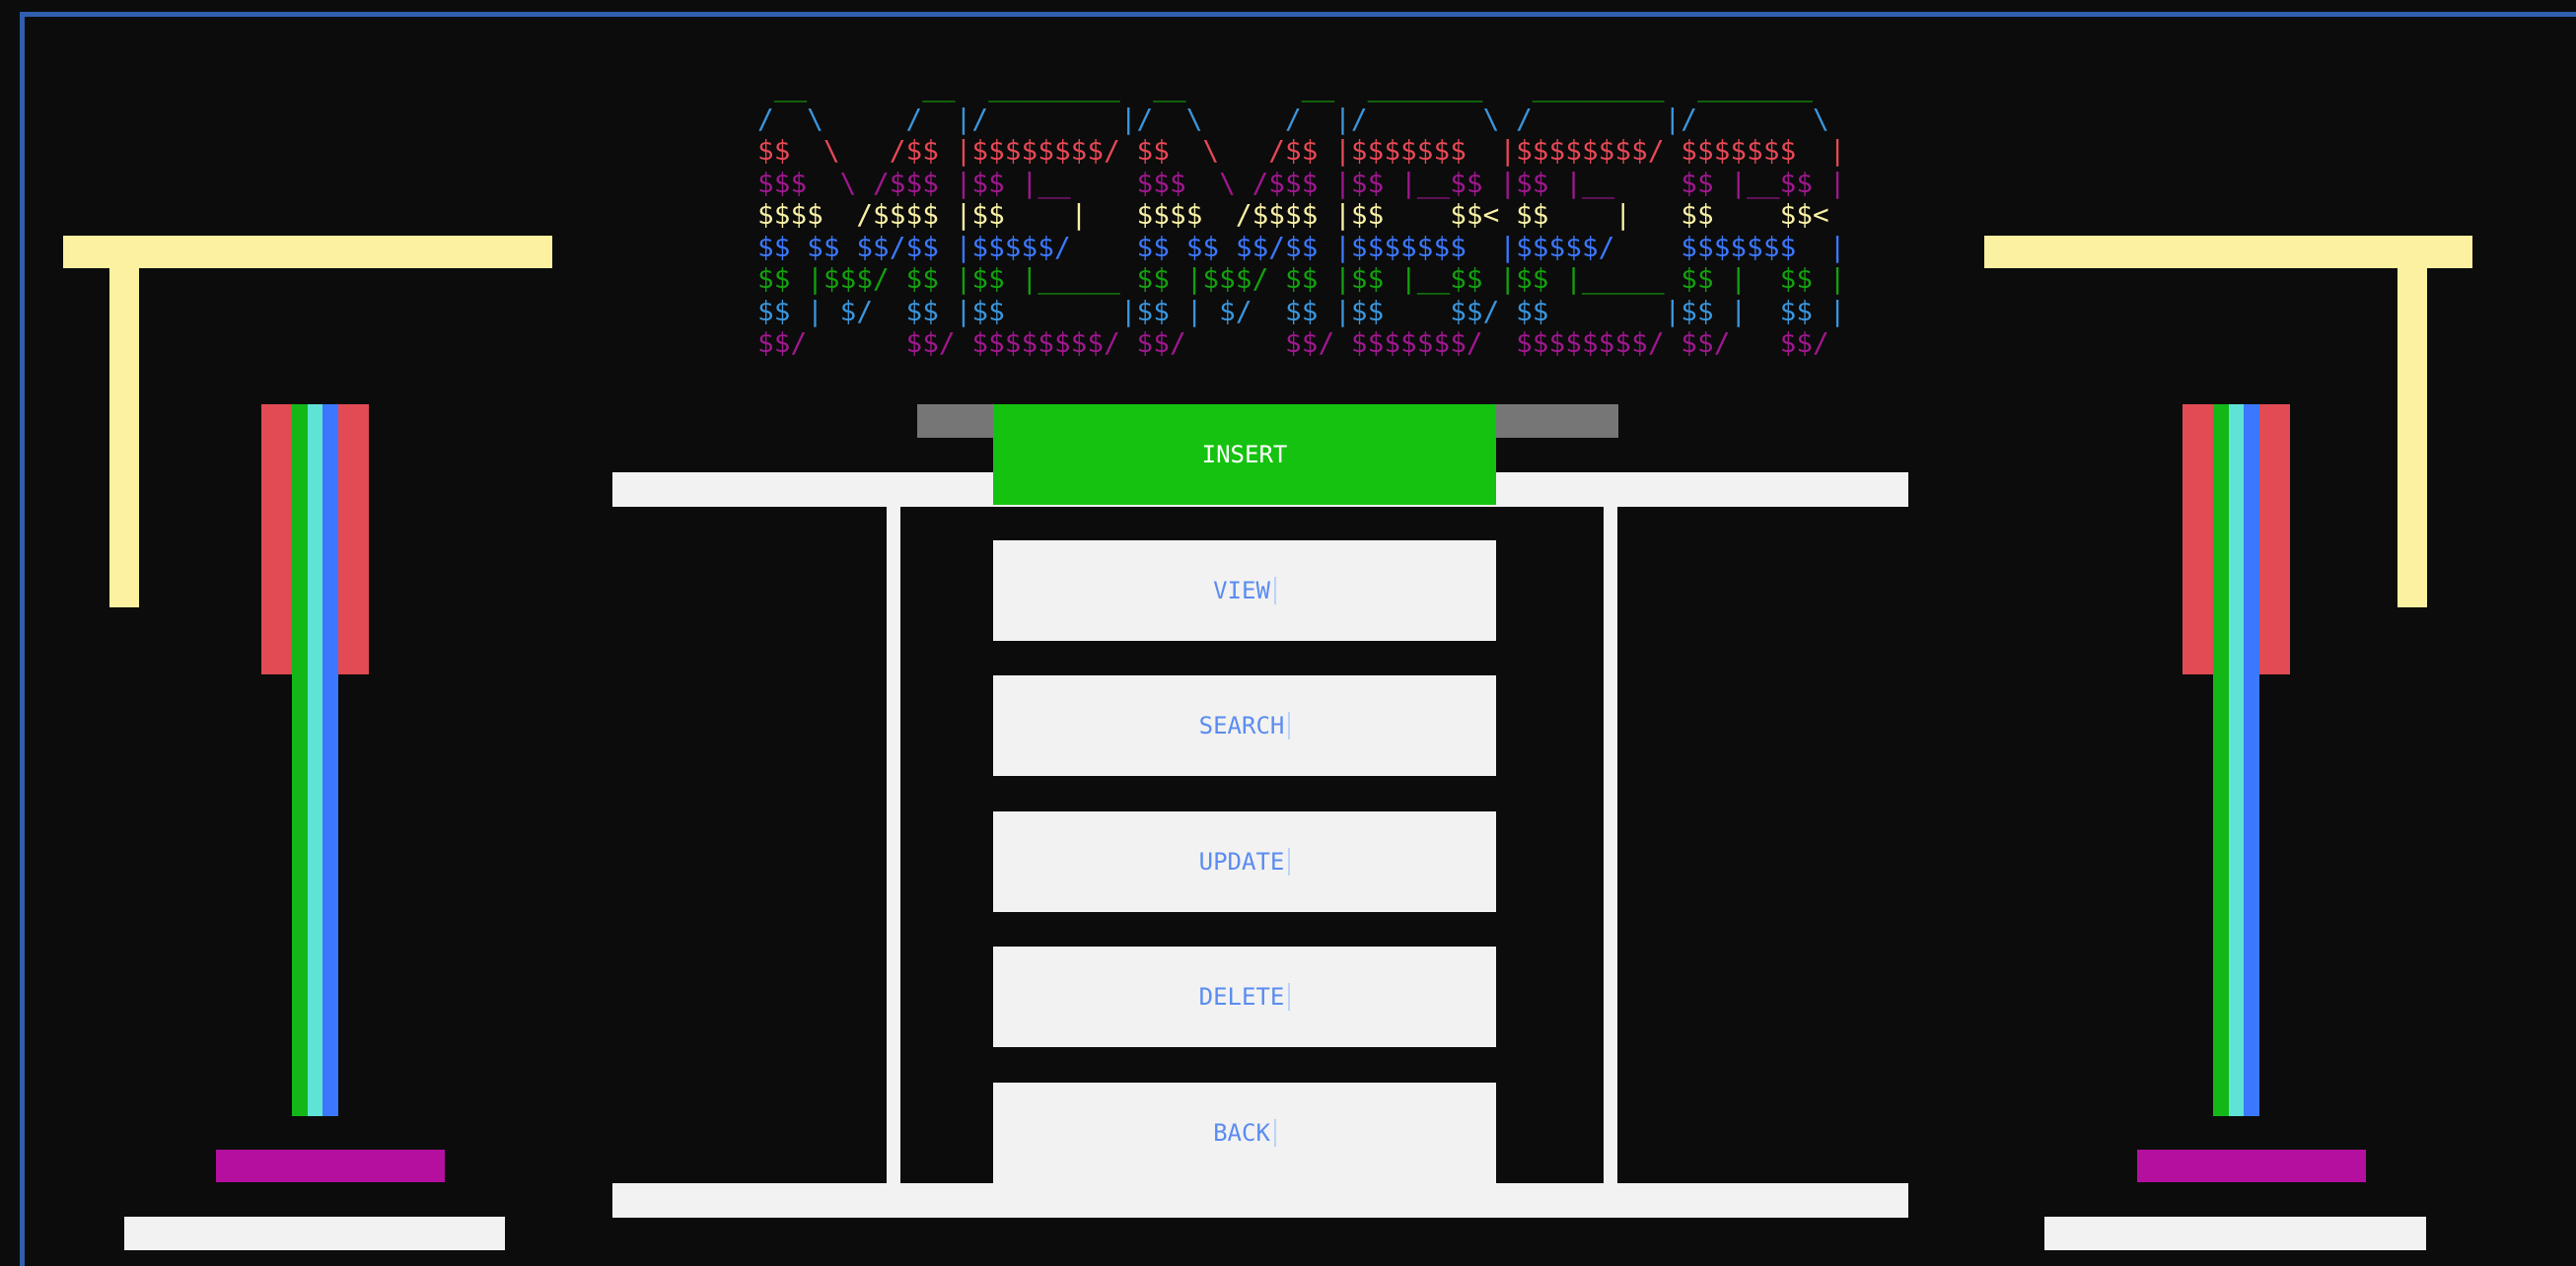 The width and height of the screenshot is (2576, 1266). What do you see at coordinates (2228, 252) in the screenshot?
I see `right-lamp-top-bar` at bounding box center [2228, 252].